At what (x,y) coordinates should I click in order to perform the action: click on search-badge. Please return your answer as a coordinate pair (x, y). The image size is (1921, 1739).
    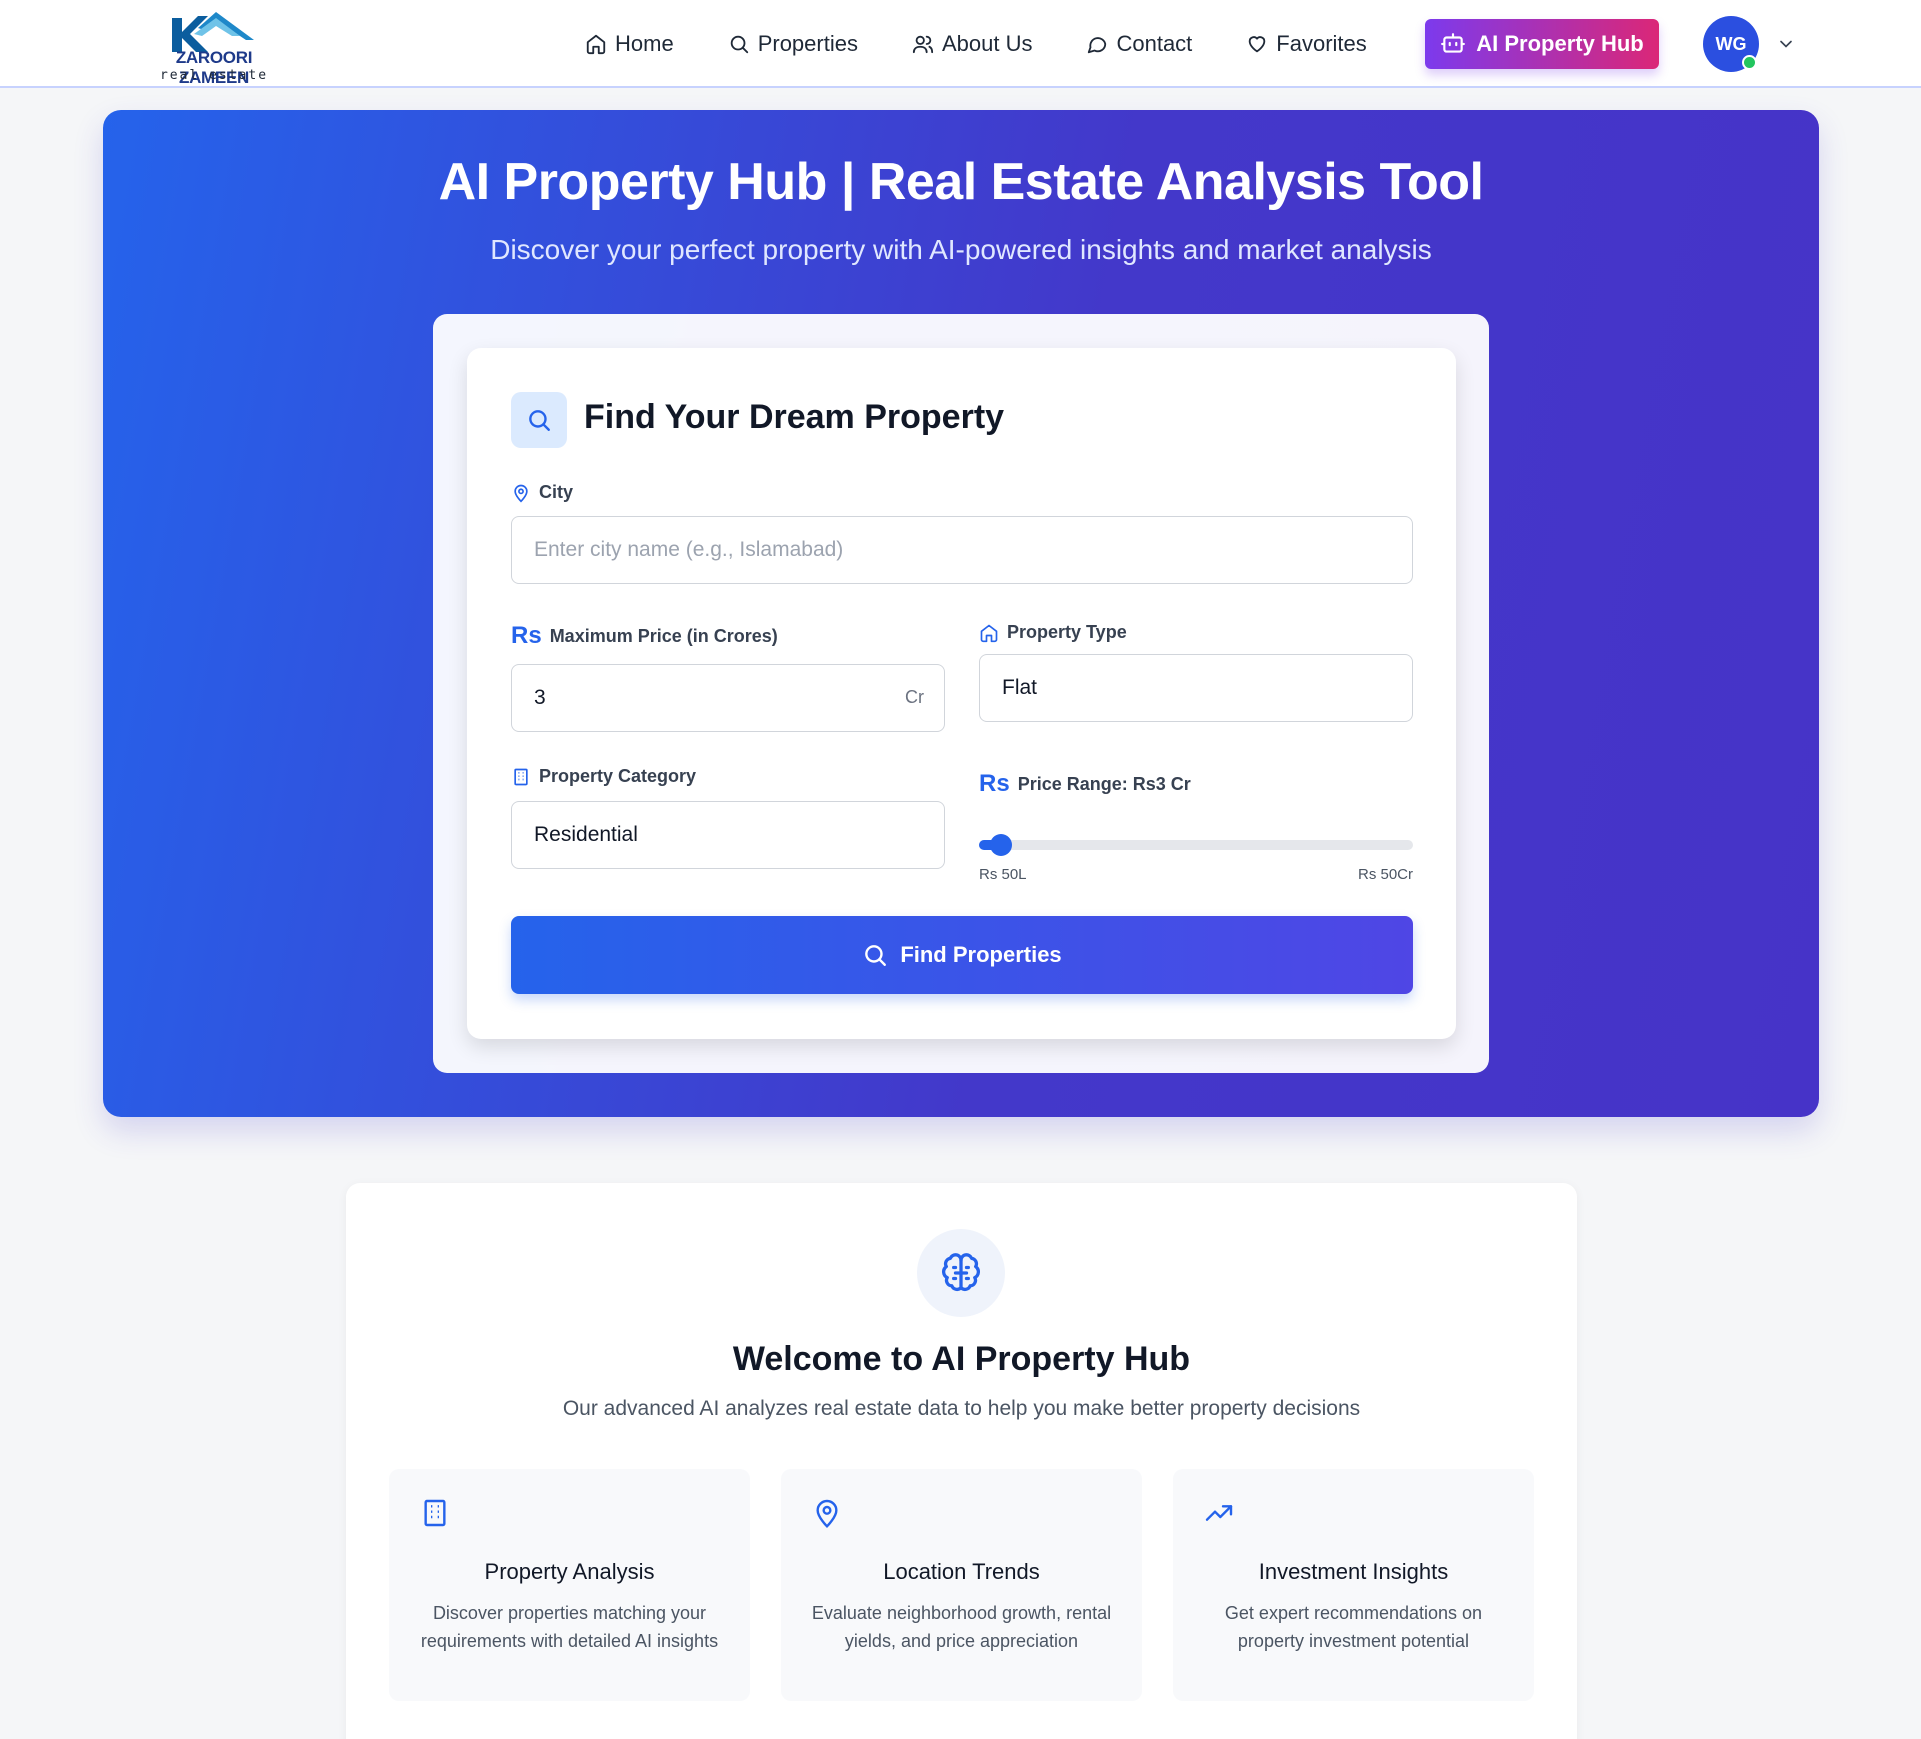
    Looking at the image, I should click on (539, 420).